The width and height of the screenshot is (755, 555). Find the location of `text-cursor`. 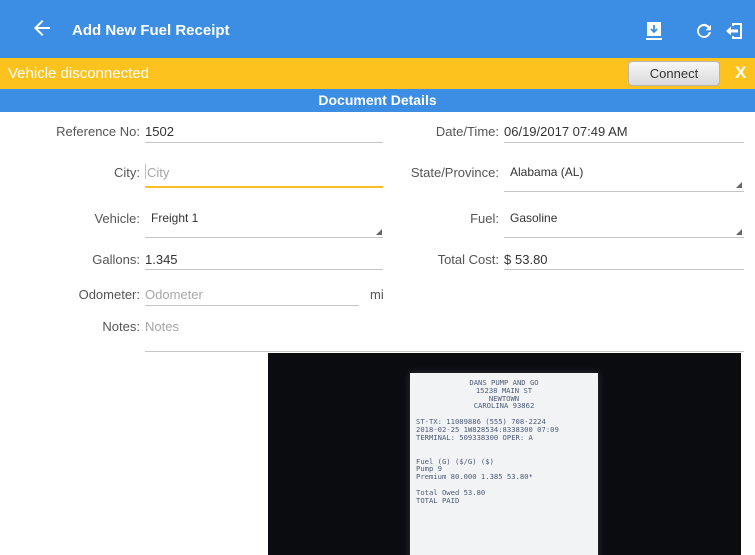

text-cursor is located at coordinates (145, 171).